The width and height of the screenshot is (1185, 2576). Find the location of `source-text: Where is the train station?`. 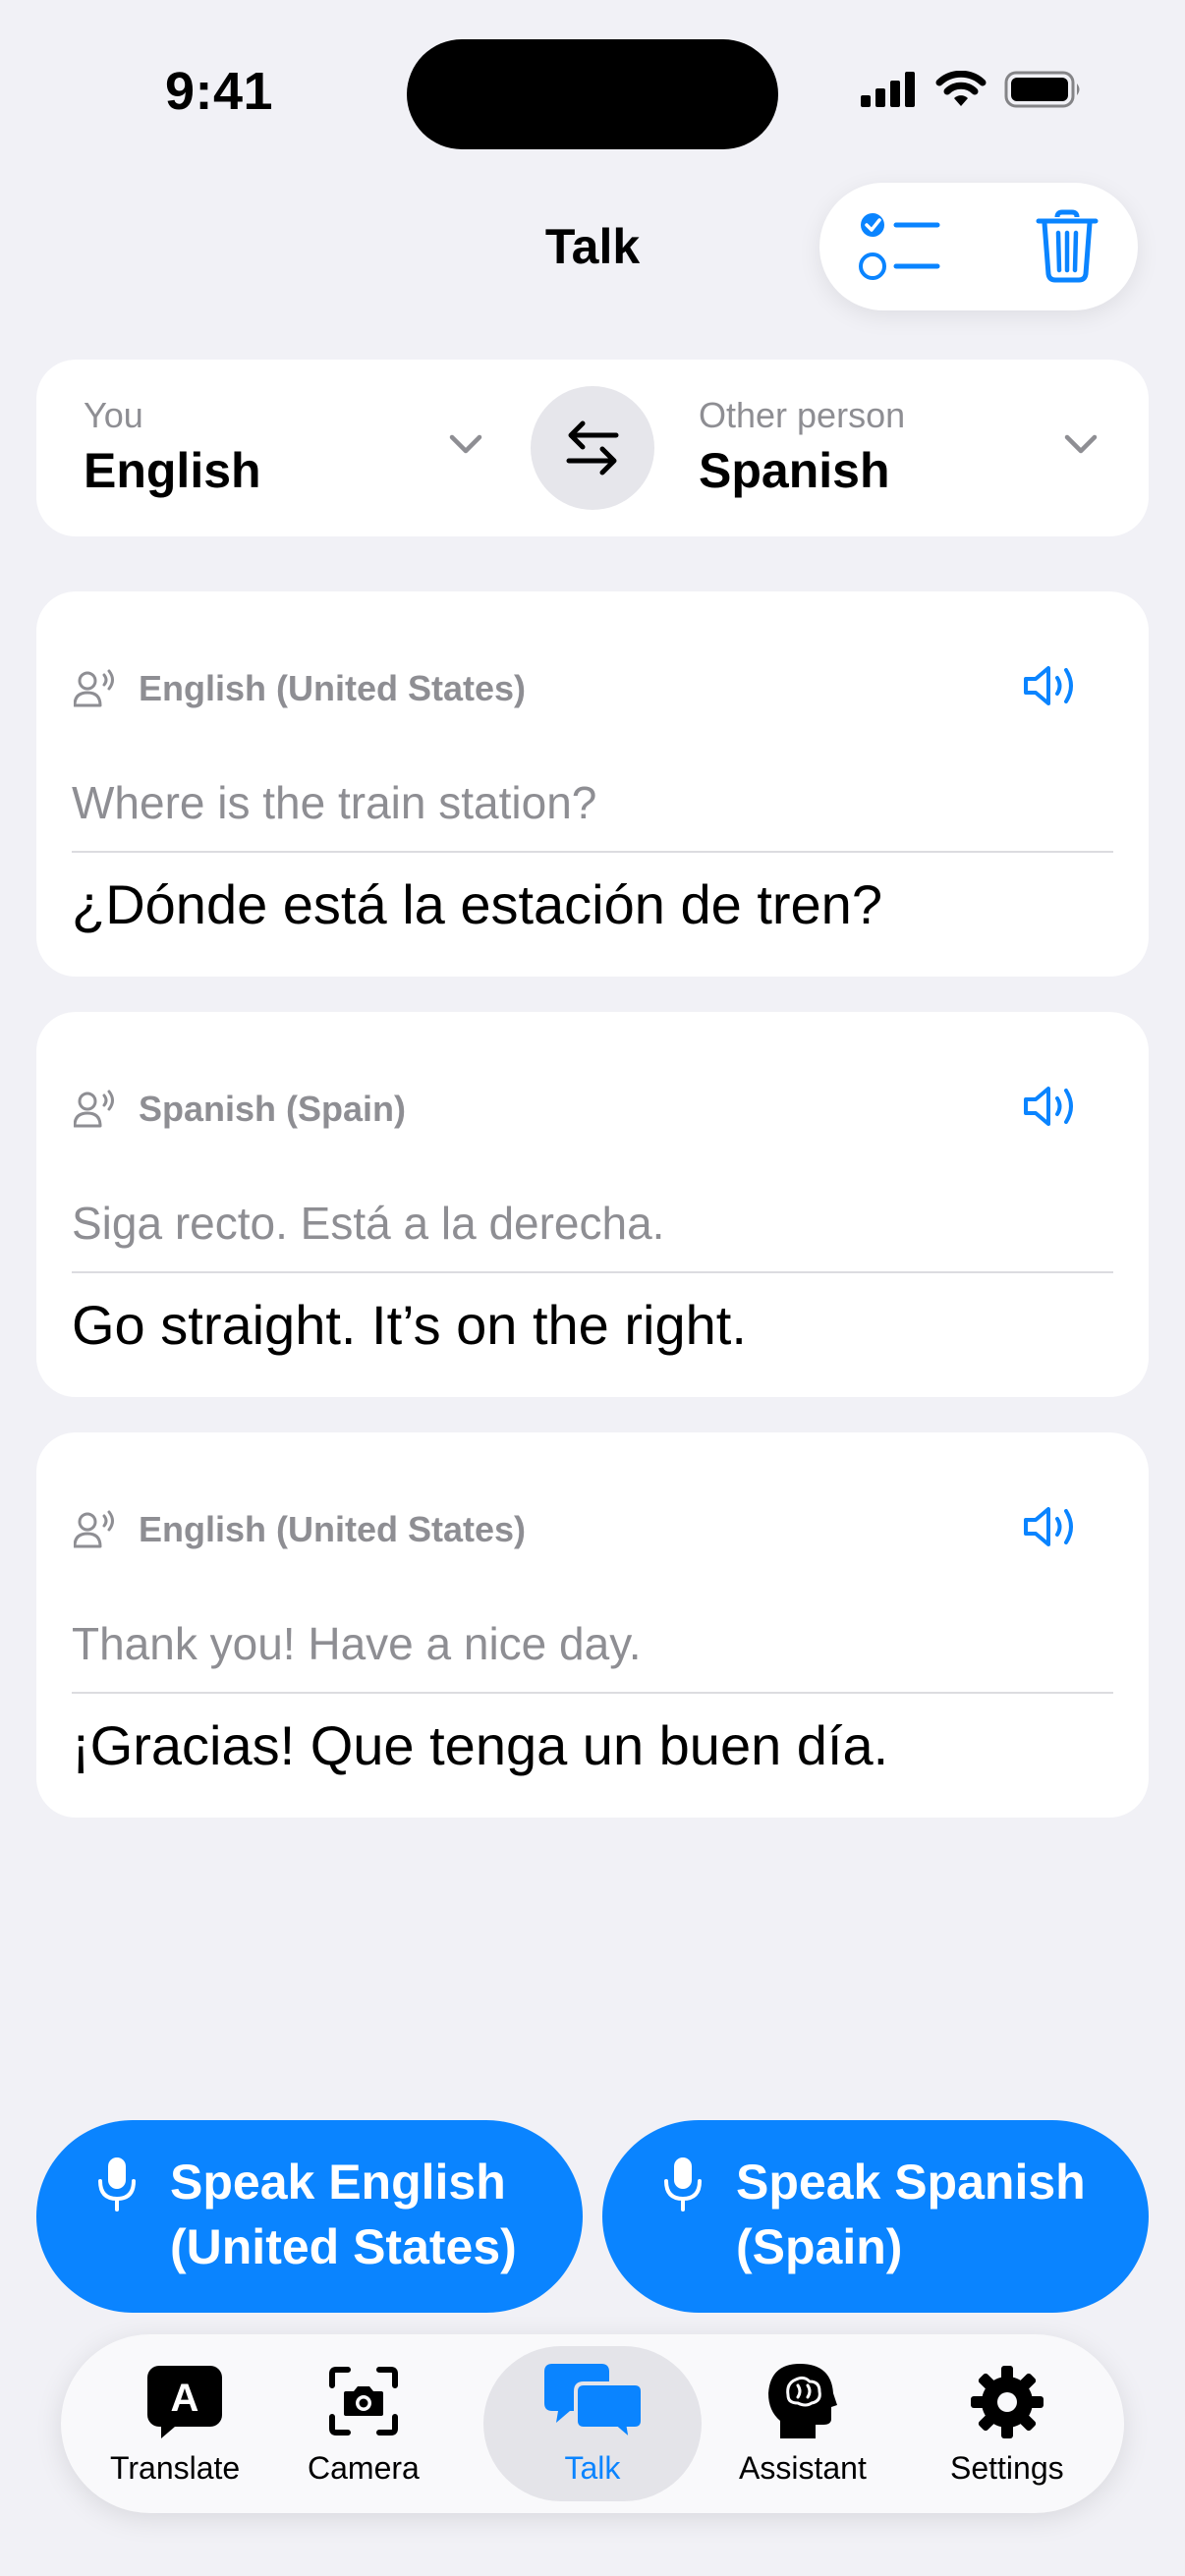

source-text: Where is the train station? is located at coordinates (335, 802).